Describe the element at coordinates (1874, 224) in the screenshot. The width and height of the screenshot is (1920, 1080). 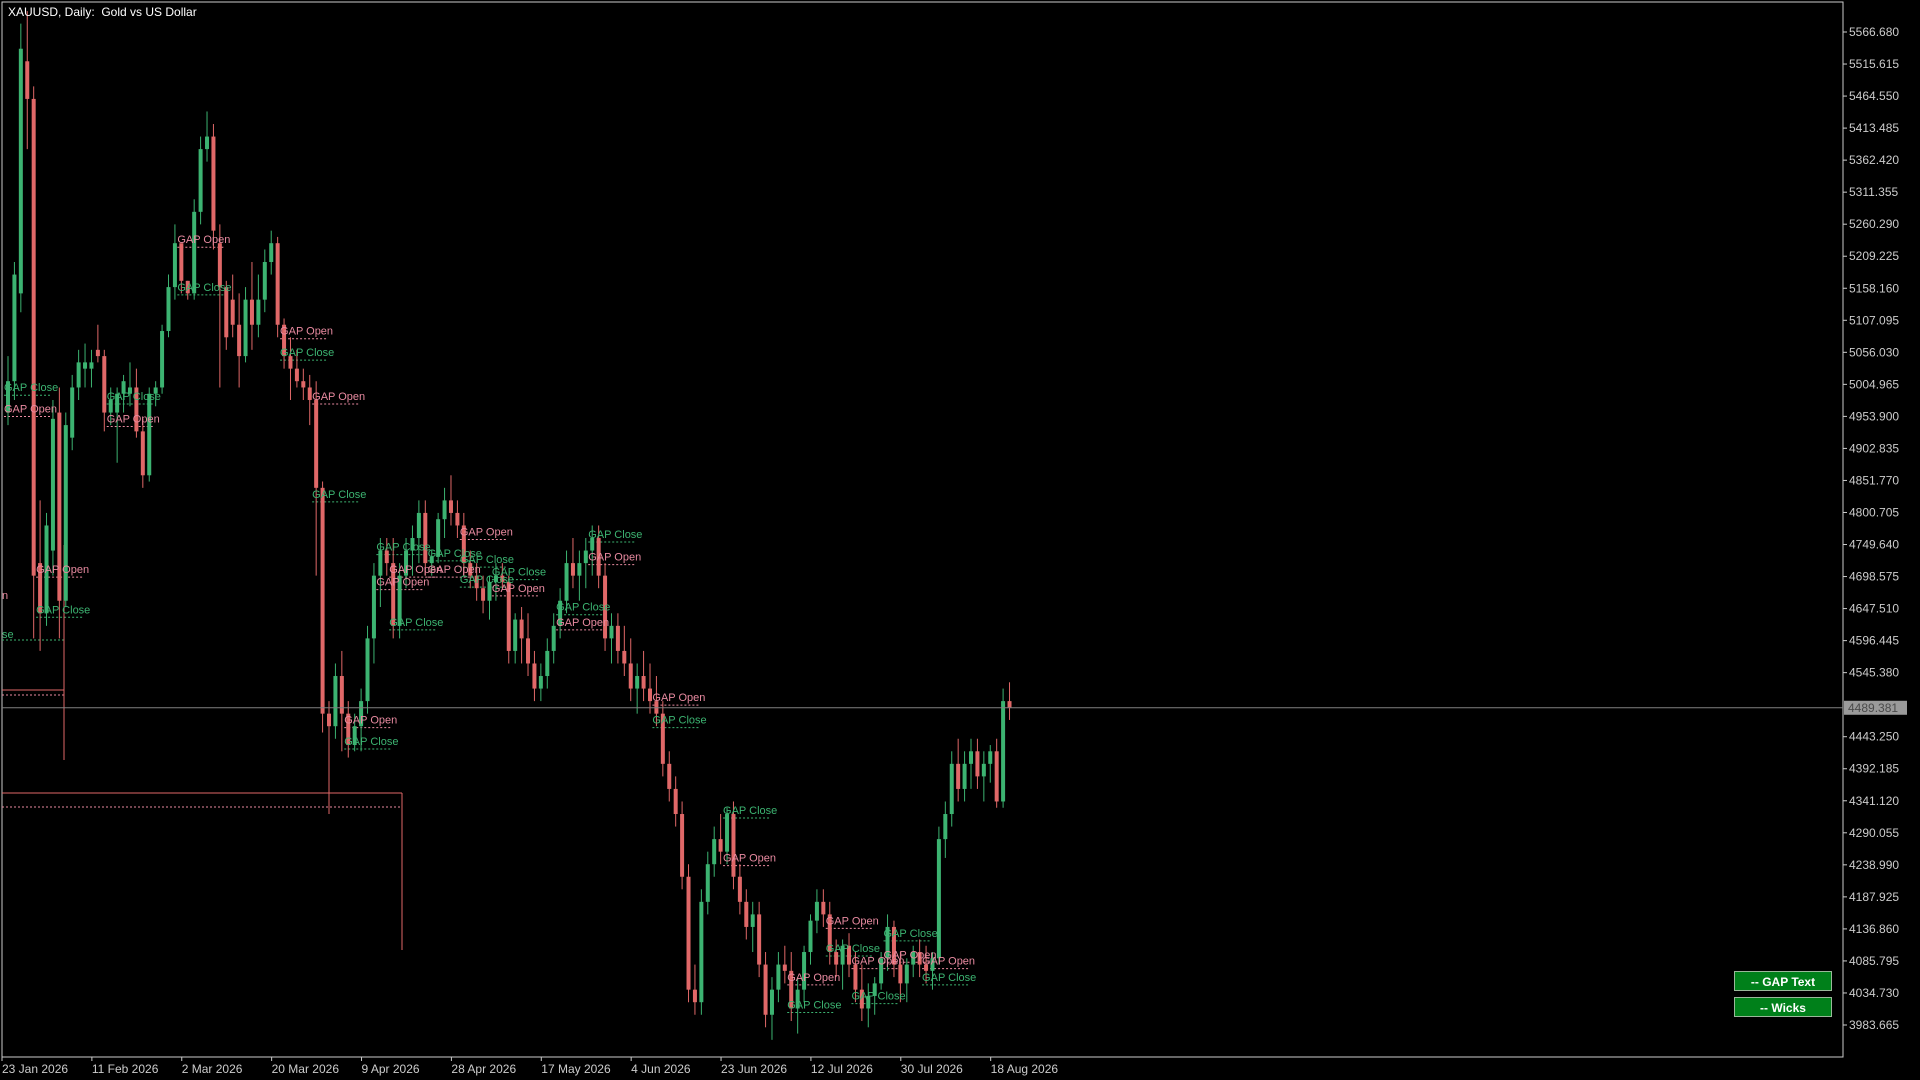
I see `price-tick-label: 5260.290` at that location.